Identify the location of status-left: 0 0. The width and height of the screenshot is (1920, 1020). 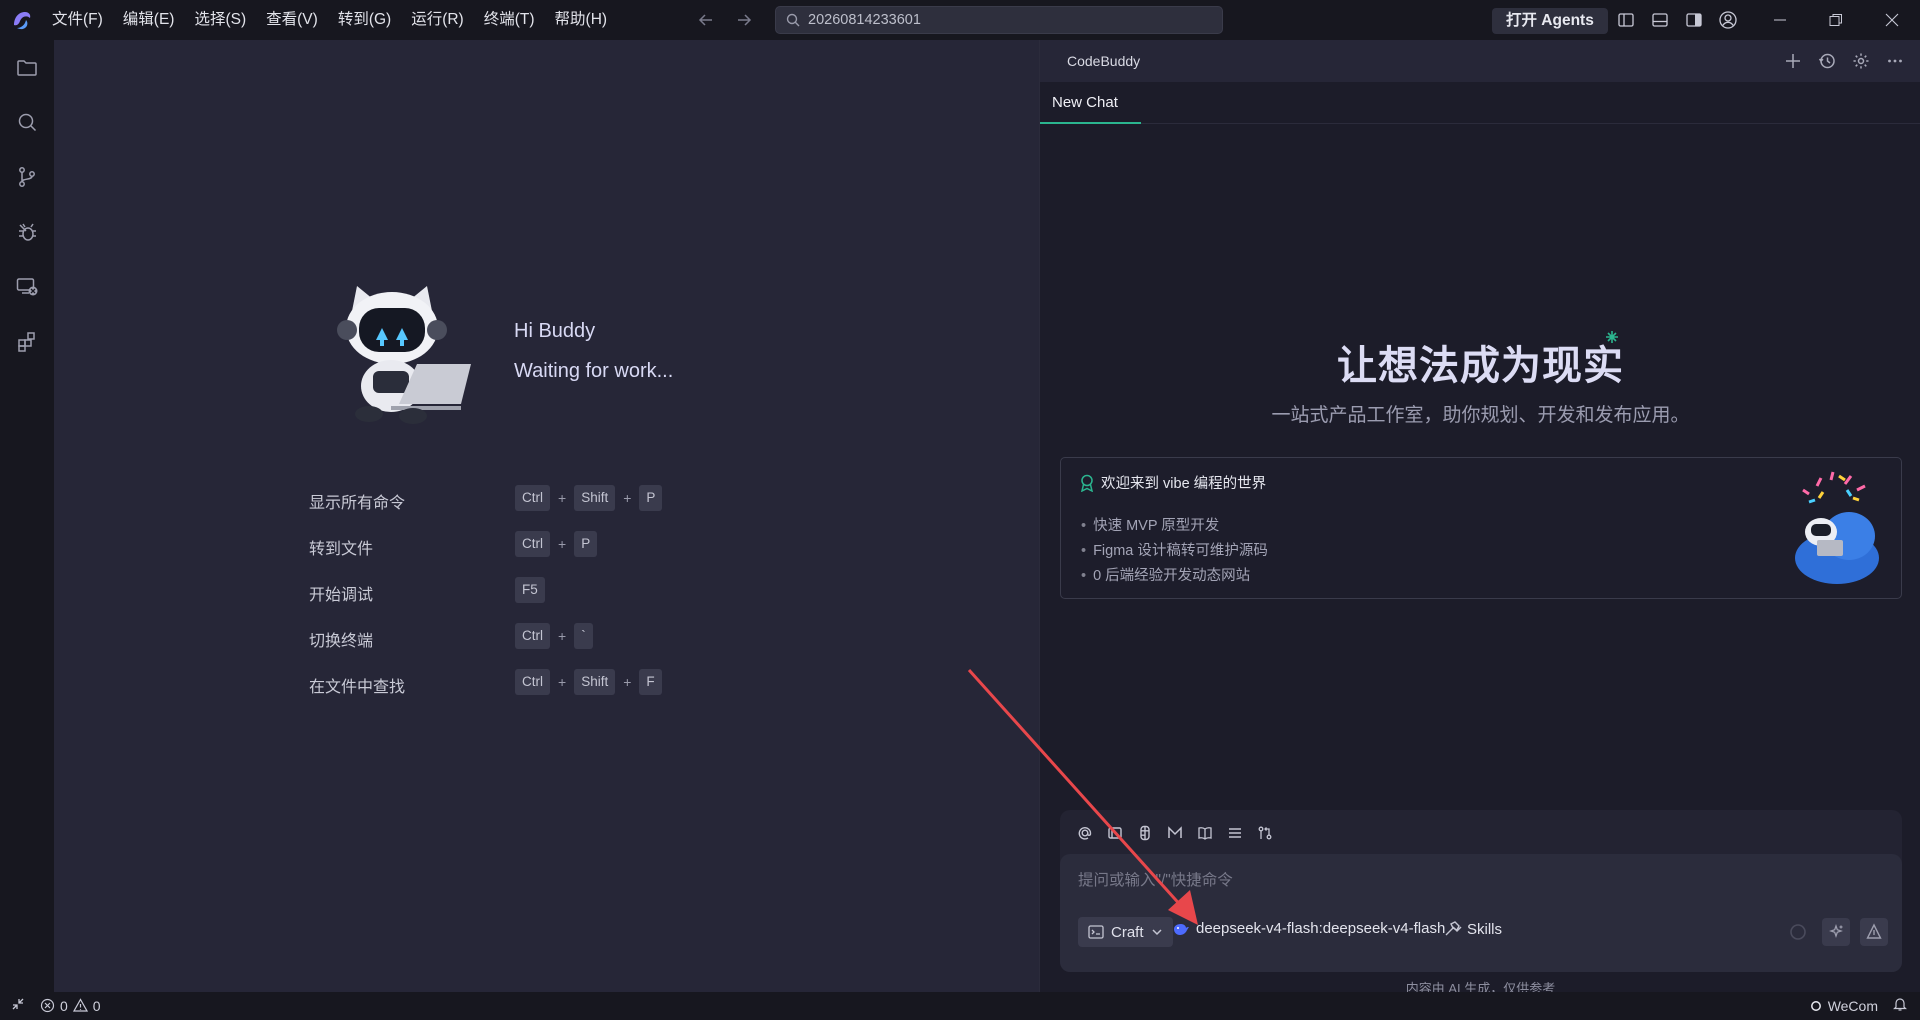
(55, 1005).